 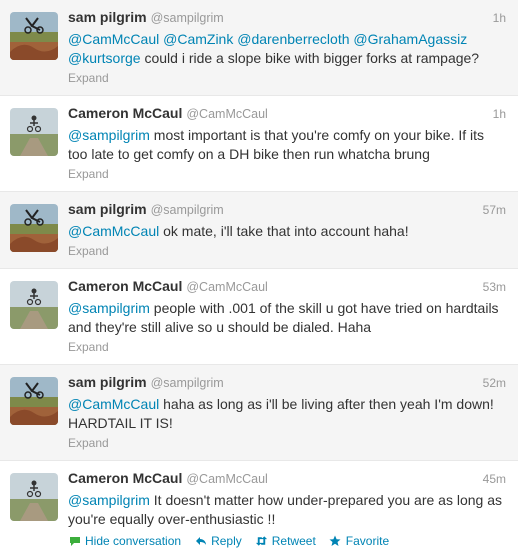 What do you see at coordinates (104, 58) in the screenshot?
I see `mention-link: @kurtsorge` at bounding box center [104, 58].